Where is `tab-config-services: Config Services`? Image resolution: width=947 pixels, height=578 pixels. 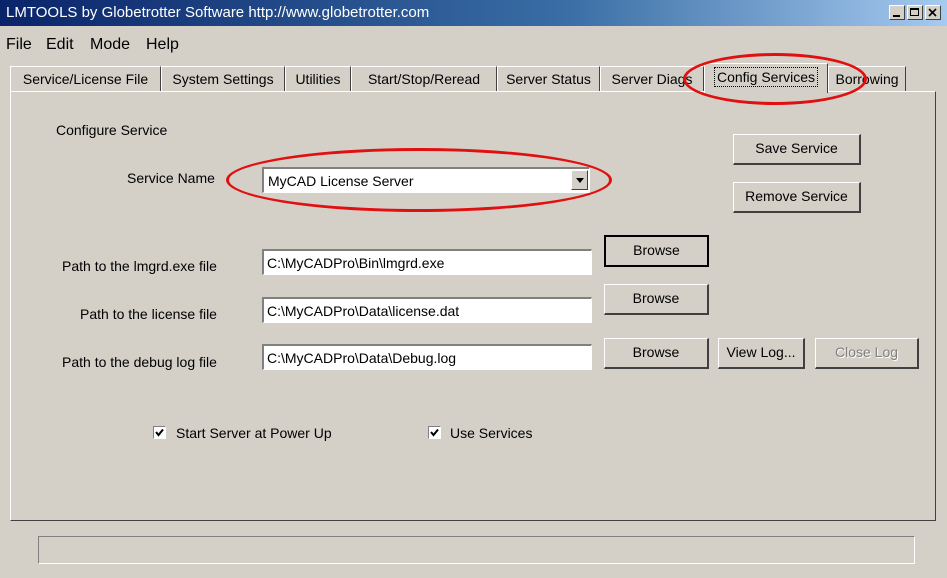
tab-config-services: Config Services is located at coordinates (766, 78).